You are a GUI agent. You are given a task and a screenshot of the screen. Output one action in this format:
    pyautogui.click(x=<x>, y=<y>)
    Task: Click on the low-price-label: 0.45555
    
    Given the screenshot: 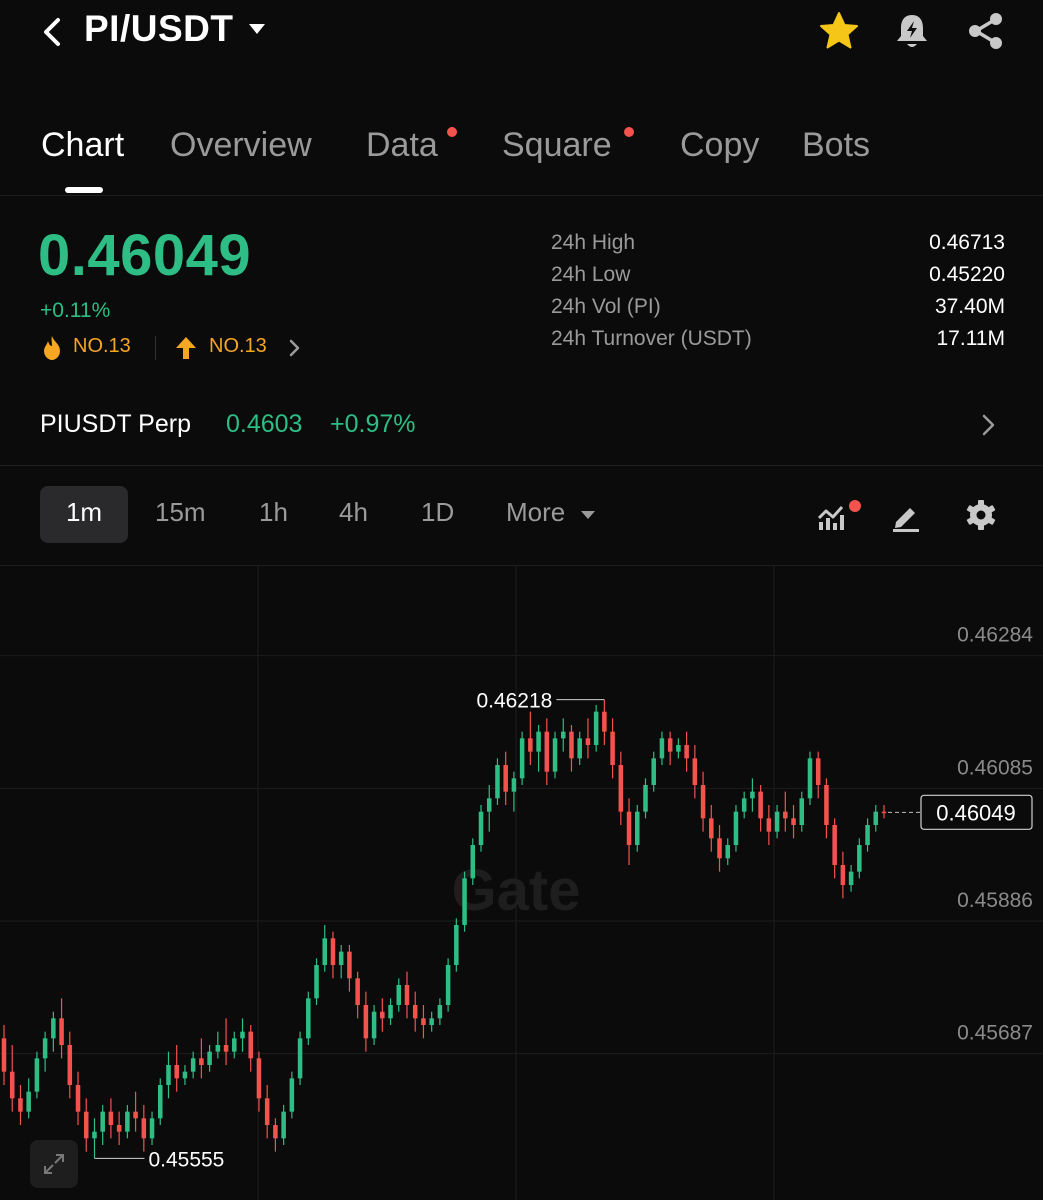 What is the action you would take?
    pyautogui.click(x=186, y=1159)
    